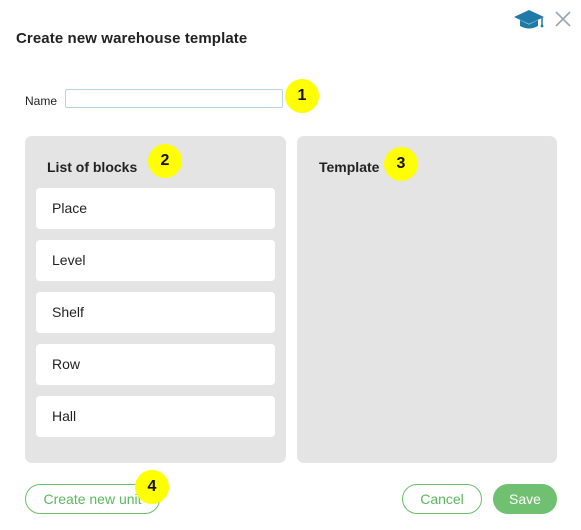  I want to click on cancel-button: Cancel, so click(442, 499).